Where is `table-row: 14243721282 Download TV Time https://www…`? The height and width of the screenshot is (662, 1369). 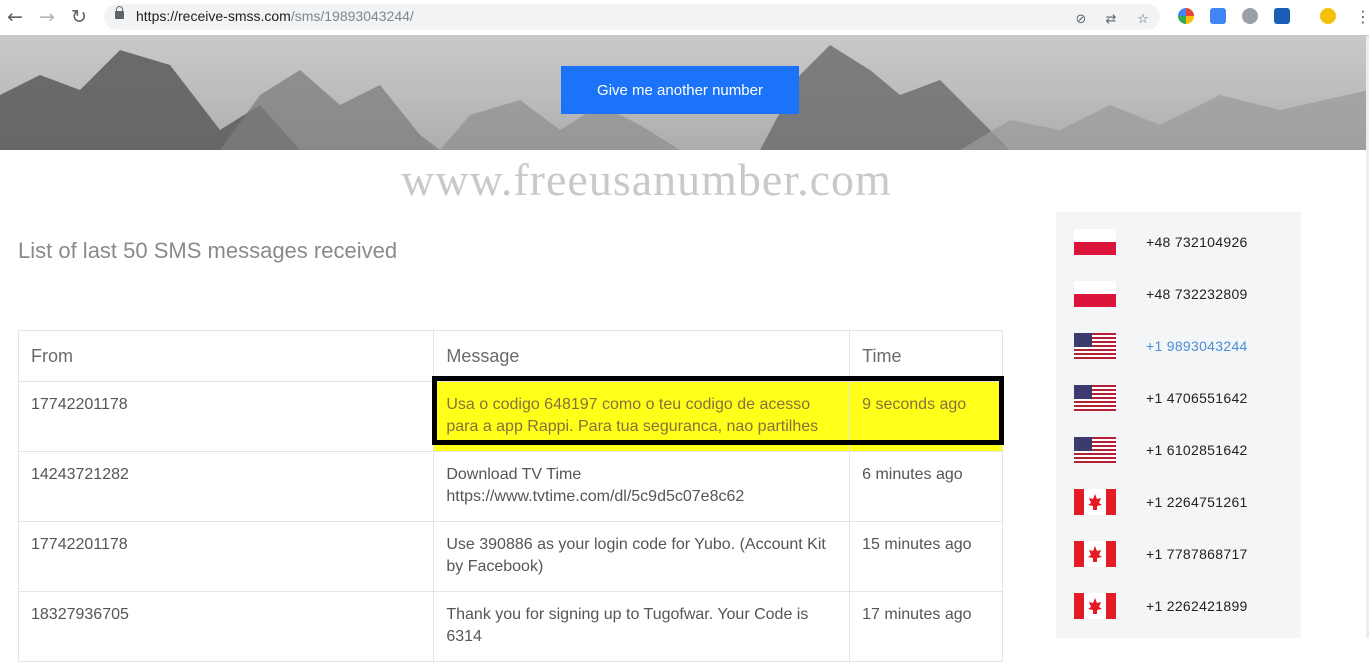 table-row: 14243721282 Download TV Time https://www… is located at coordinates (510, 486).